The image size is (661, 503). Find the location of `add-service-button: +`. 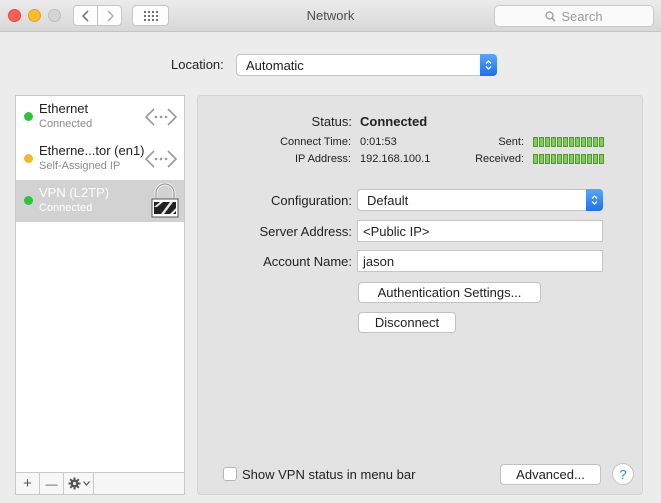

add-service-button: + is located at coordinates (28, 483).